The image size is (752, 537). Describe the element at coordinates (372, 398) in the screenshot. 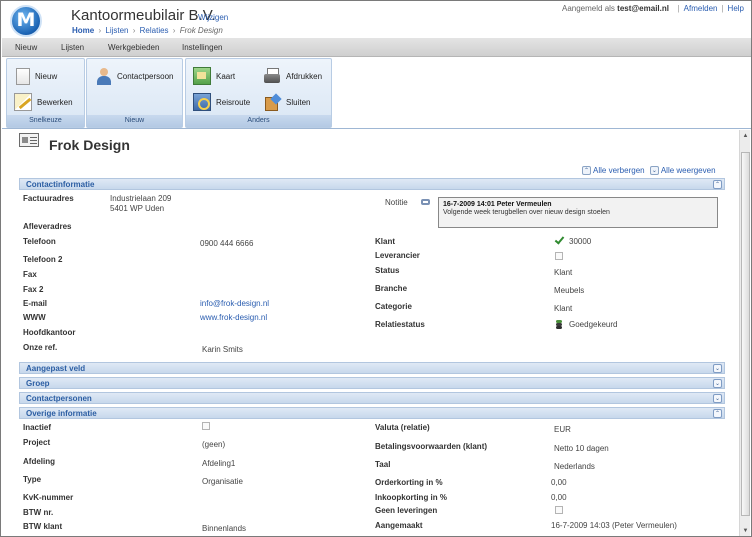

I see `section-contact-persons: Contactpersonen ⌄` at that location.